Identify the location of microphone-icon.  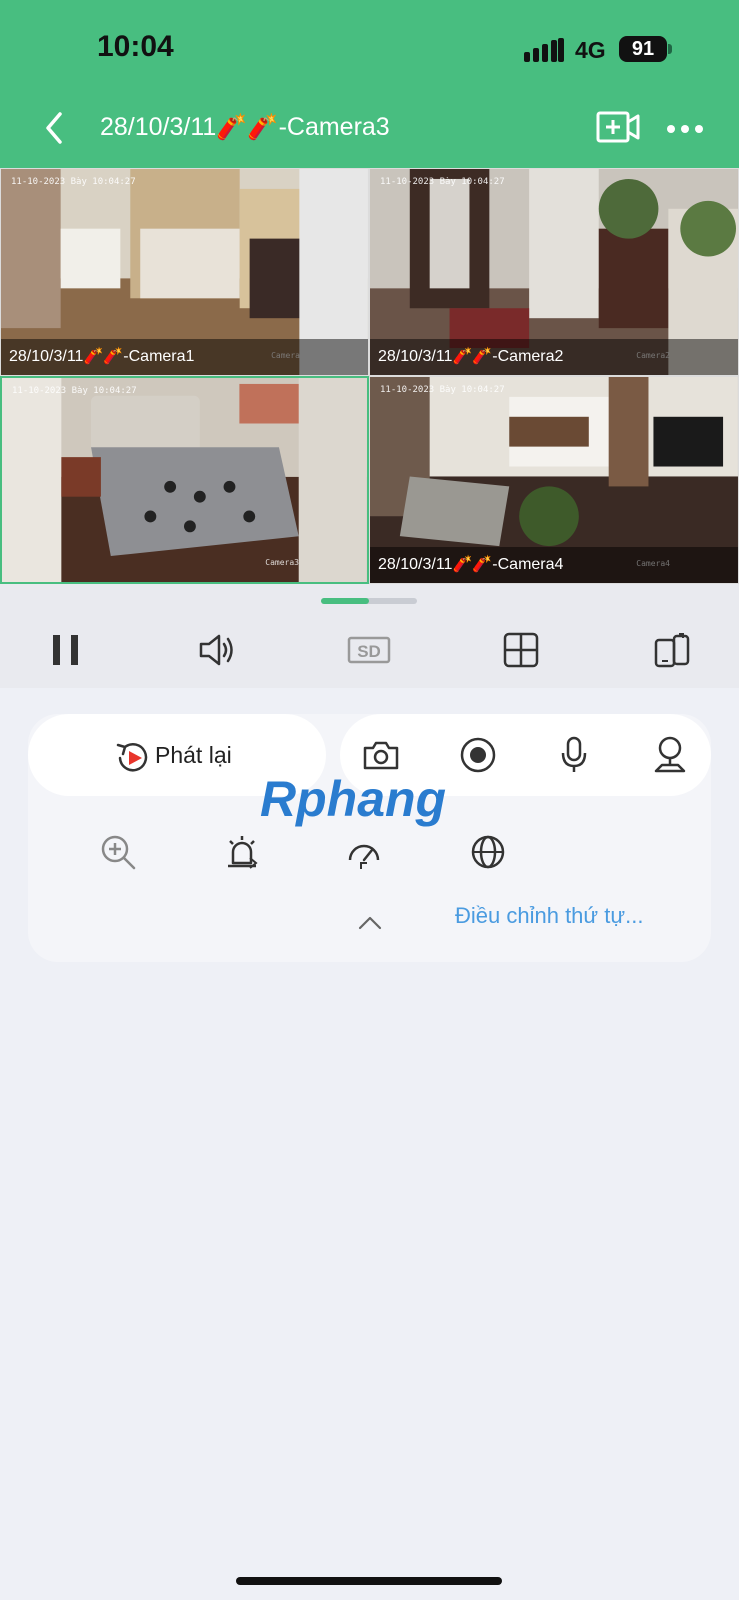
(574, 754).